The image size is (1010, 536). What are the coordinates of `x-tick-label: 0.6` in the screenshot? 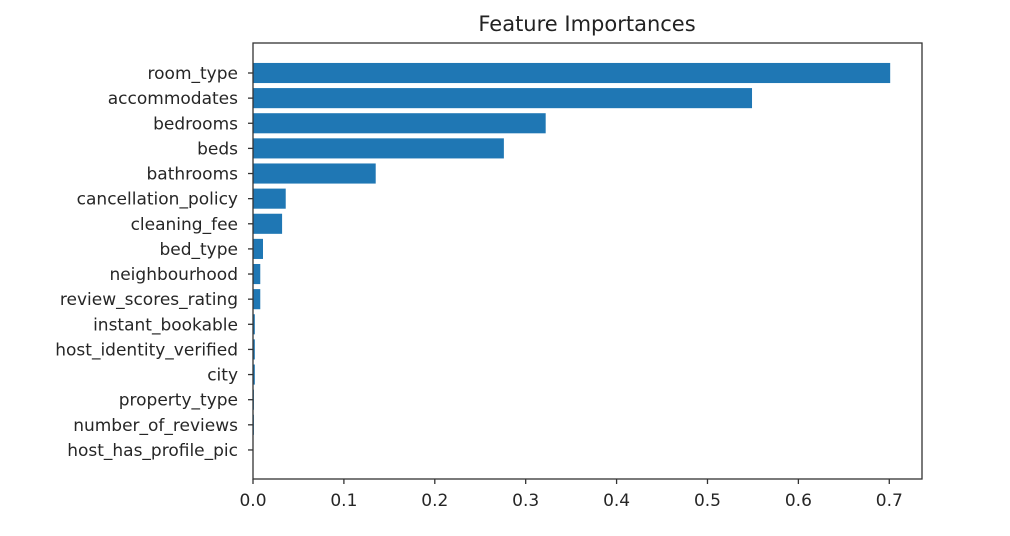 It's located at (798, 501).